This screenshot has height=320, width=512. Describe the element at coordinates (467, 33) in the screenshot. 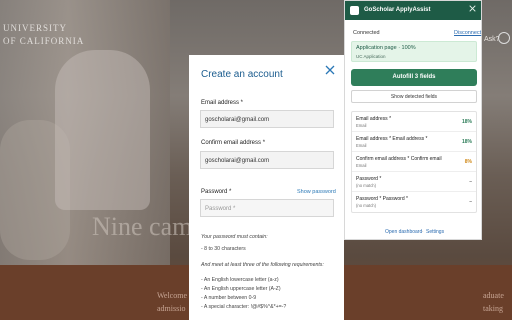

I see `disconnect-link: Disconnect` at that location.